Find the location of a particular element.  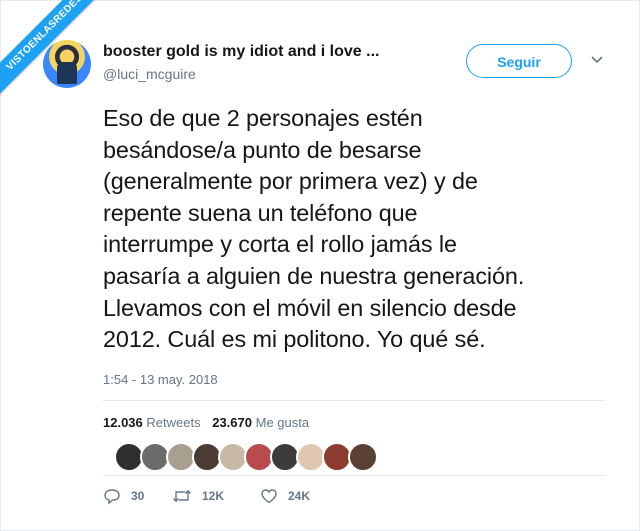

retweet-icon is located at coordinates (182, 496).